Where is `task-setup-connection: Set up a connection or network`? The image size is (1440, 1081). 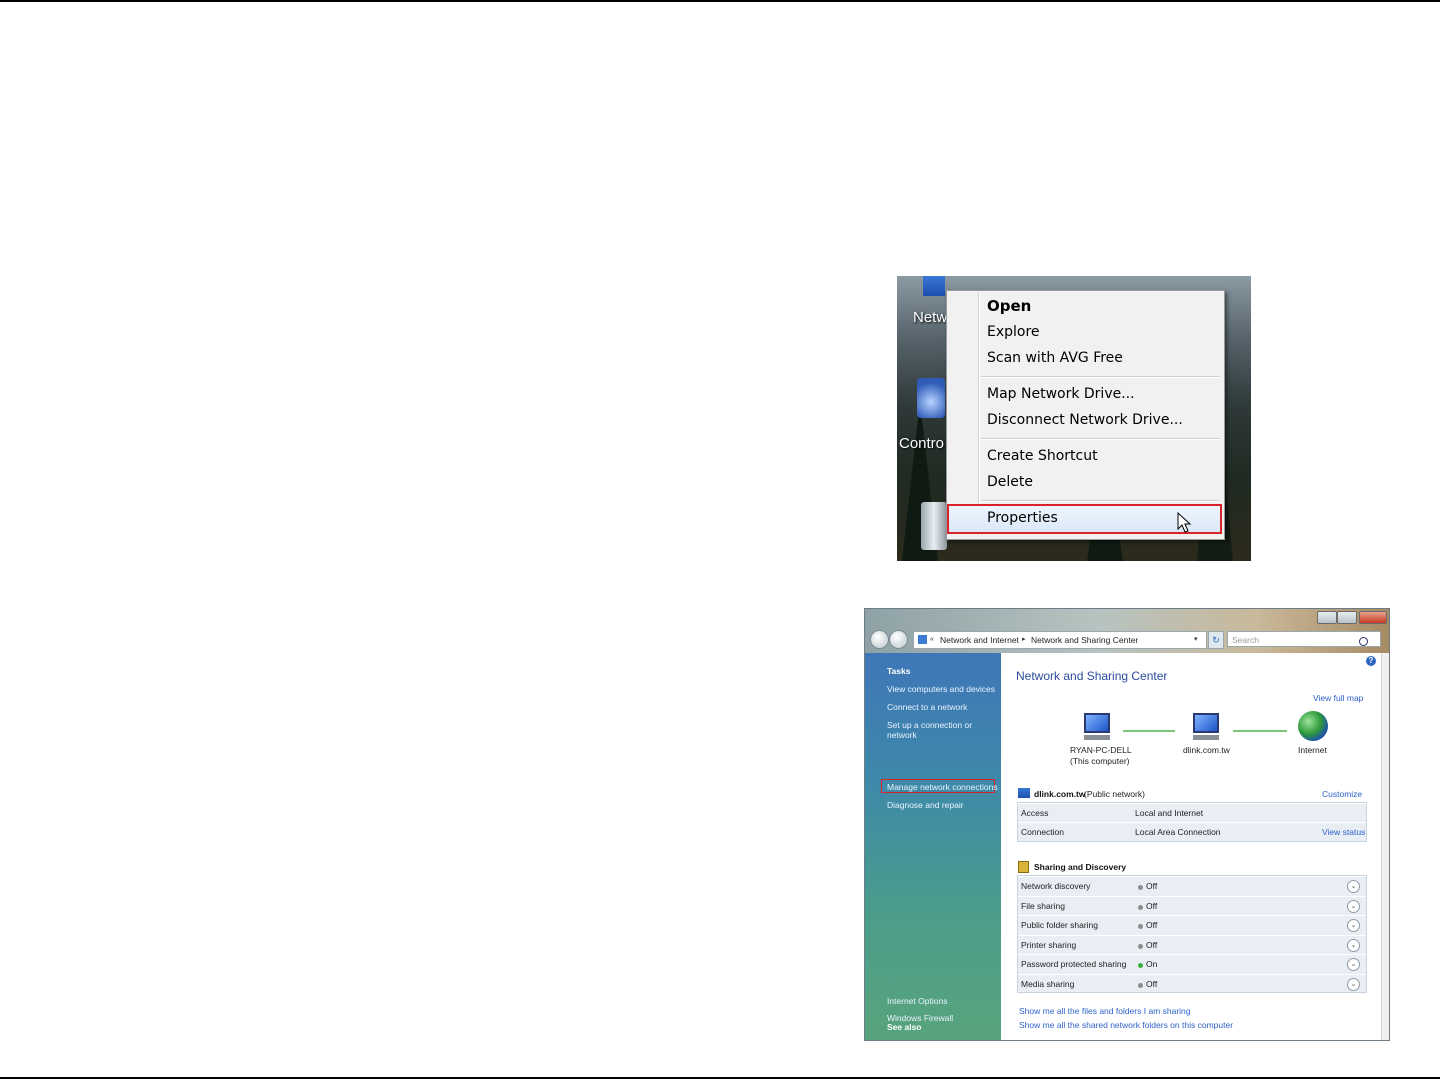 task-setup-connection: Set up a connection or network is located at coordinates (944, 730).